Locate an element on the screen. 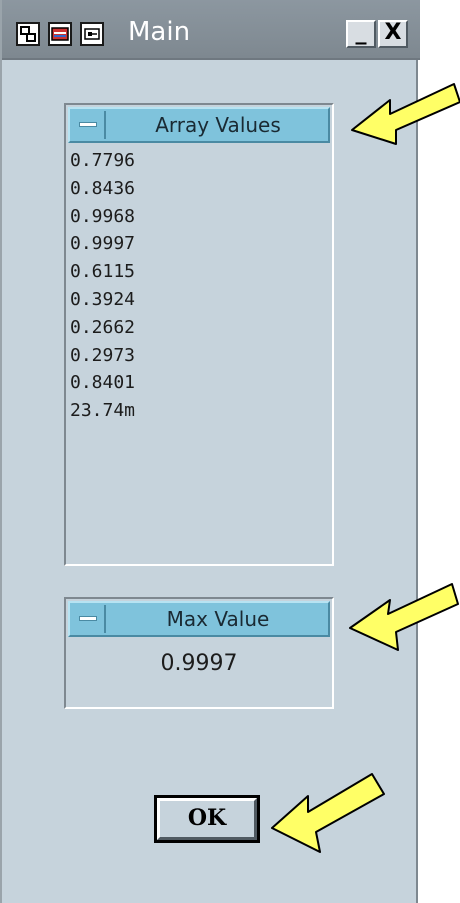 The height and width of the screenshot is (903, 460). window-title: Main is located at coordinates (159, 32).